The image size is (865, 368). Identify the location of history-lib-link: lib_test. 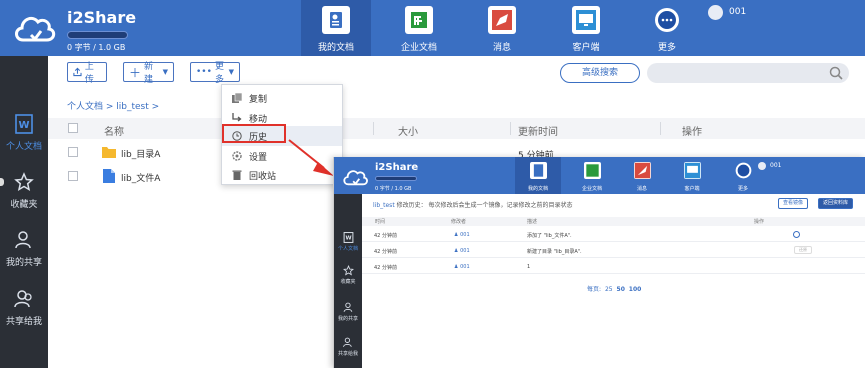
(384, 205).